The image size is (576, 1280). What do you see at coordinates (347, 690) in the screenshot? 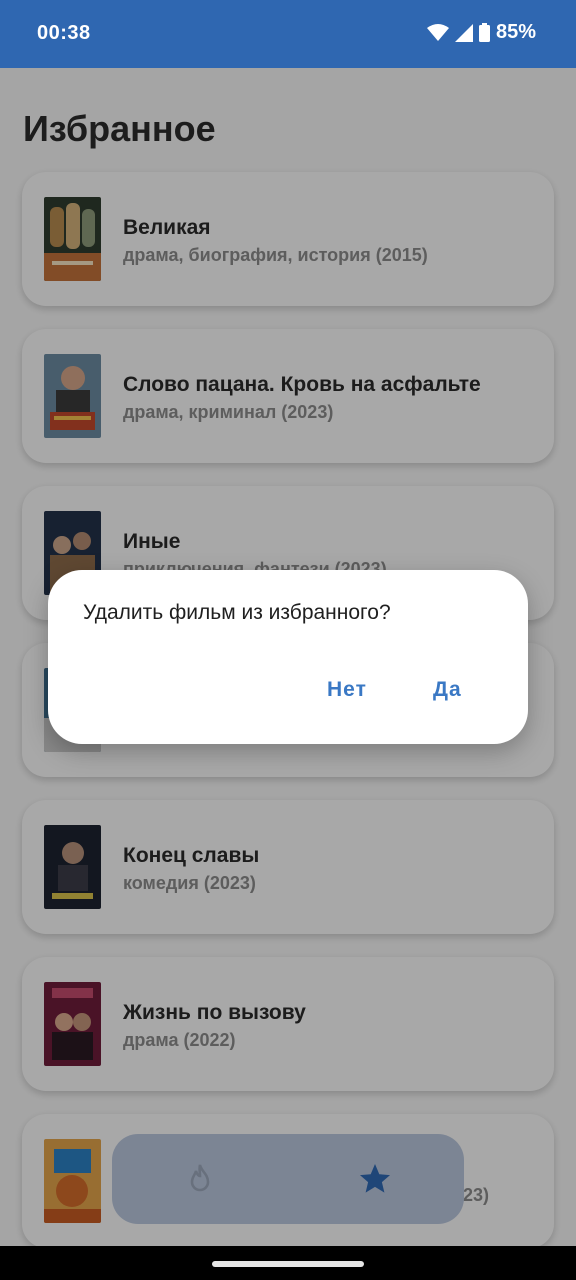
I see `no-button: Нет` at bounding box center [347, 690].